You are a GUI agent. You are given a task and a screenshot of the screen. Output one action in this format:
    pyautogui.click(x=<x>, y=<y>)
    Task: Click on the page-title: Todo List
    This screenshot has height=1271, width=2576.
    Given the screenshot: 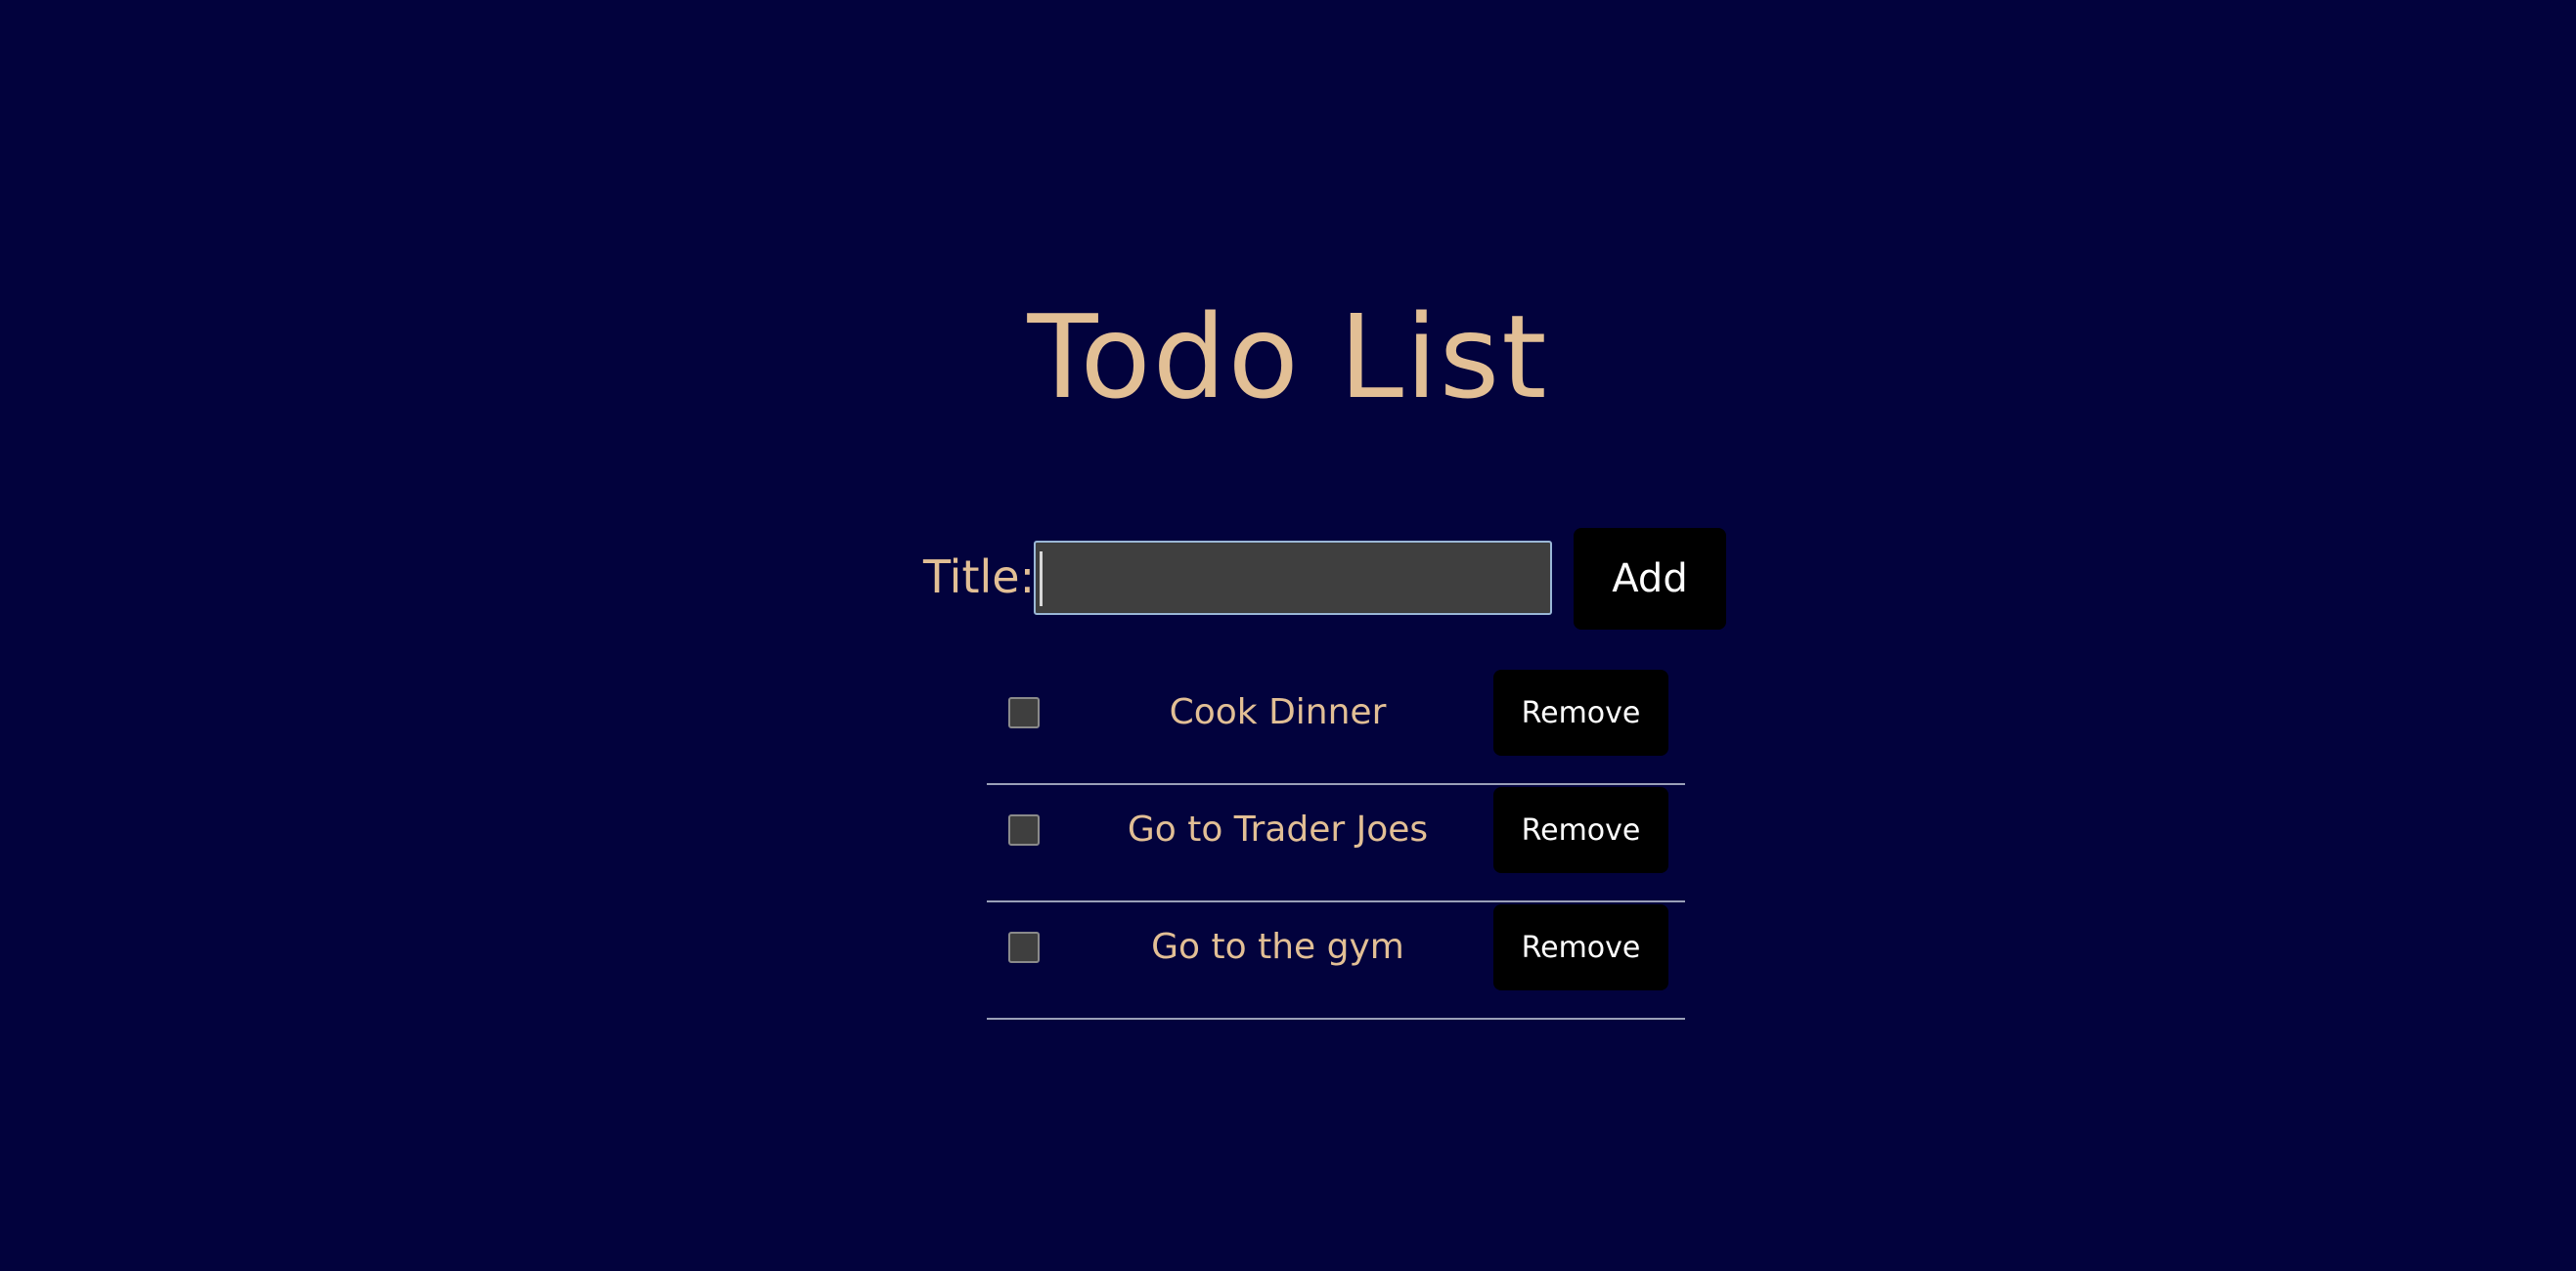 What is the action you would take?
    pyautogui.click(x=1288, y=356)
    